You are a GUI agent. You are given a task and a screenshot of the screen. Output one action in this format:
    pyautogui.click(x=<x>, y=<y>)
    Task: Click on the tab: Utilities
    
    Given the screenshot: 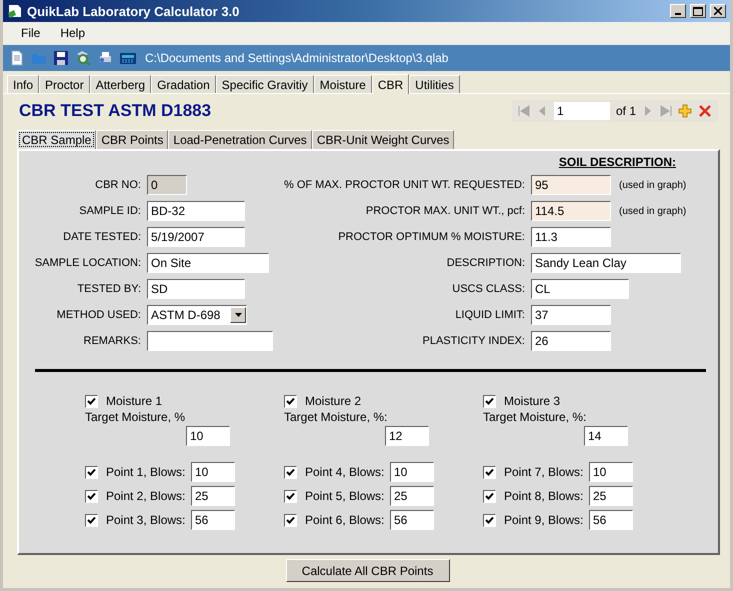 What is the action you would take?
    pyautogui.click(x=434, y=84)
    